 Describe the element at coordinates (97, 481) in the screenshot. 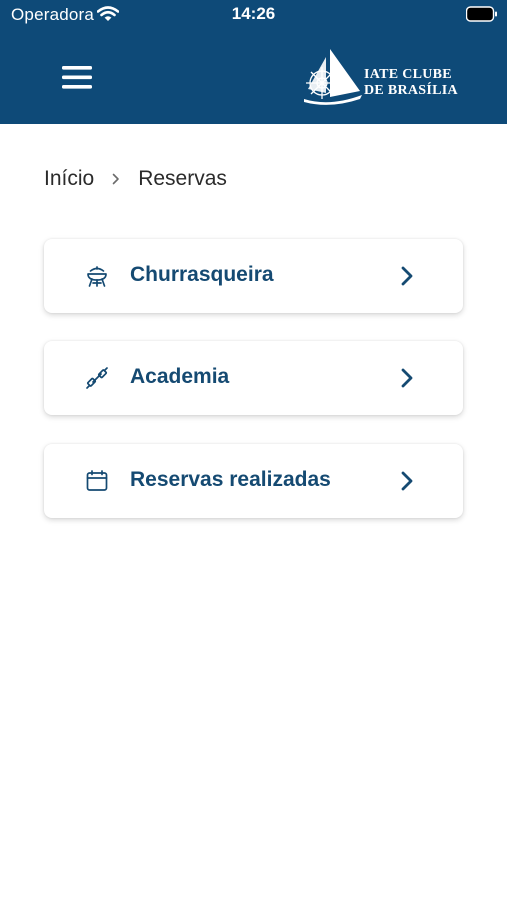

I see `calendar-icon` at that location.